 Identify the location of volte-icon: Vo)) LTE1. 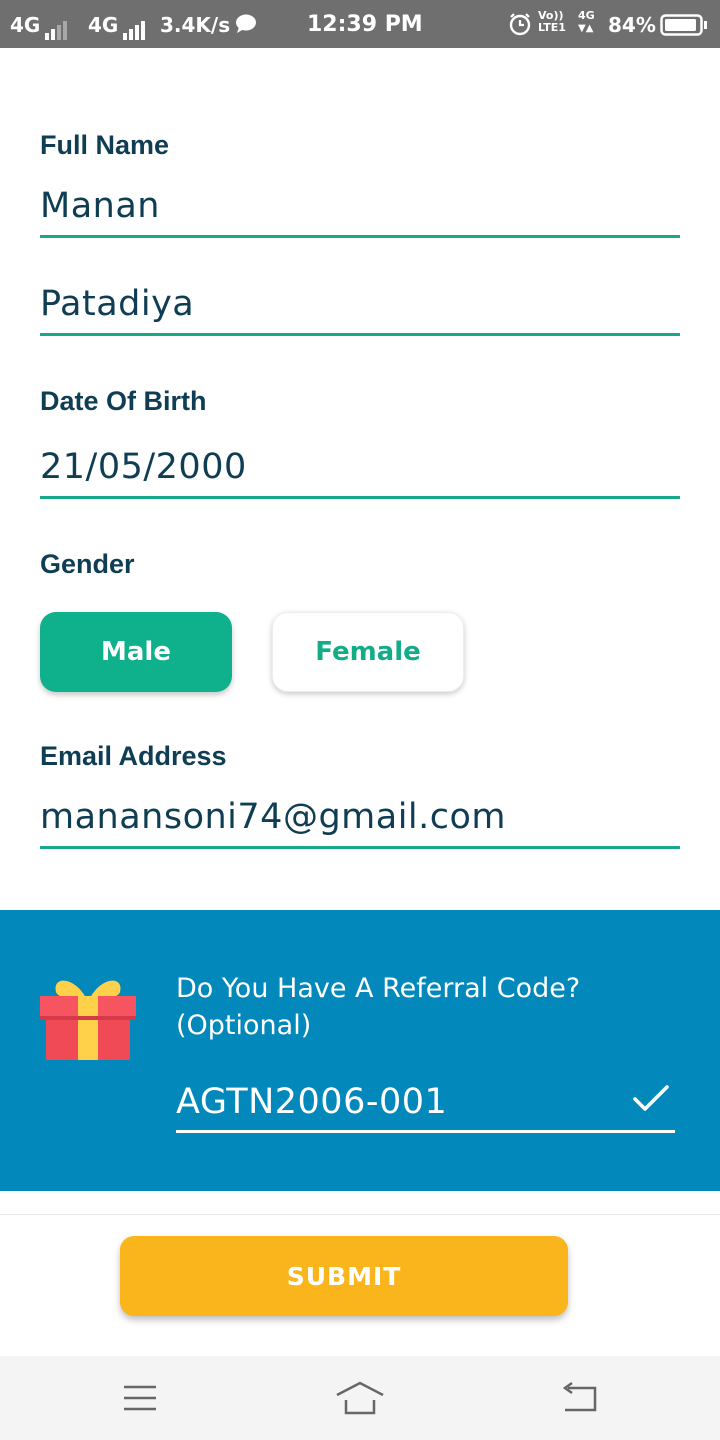
(552, 22).